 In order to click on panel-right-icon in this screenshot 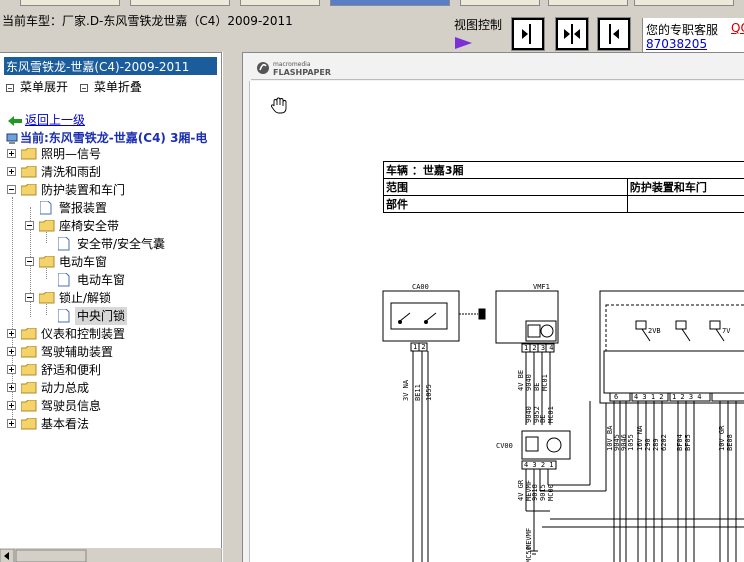, I will do `click(614, 34)`.